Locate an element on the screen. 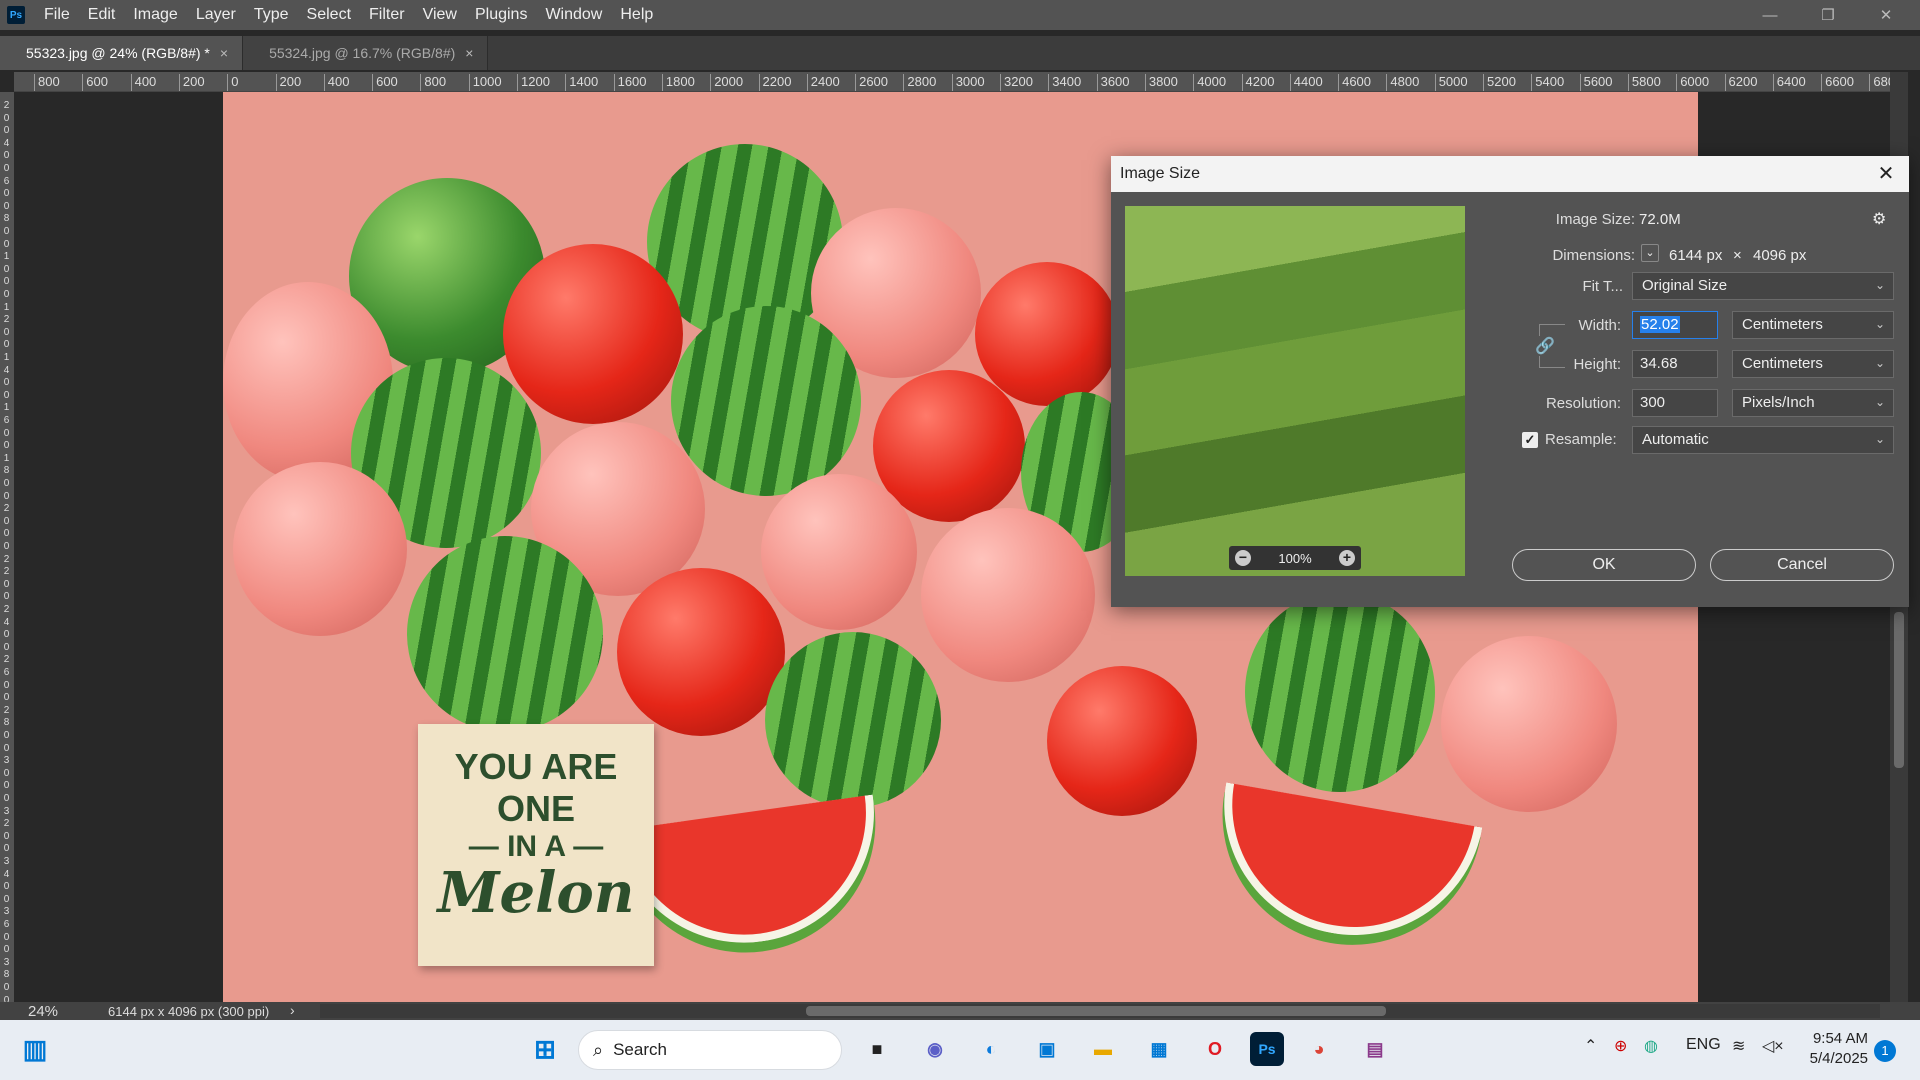  menu-help: Help is located at coordinates (636, 15).